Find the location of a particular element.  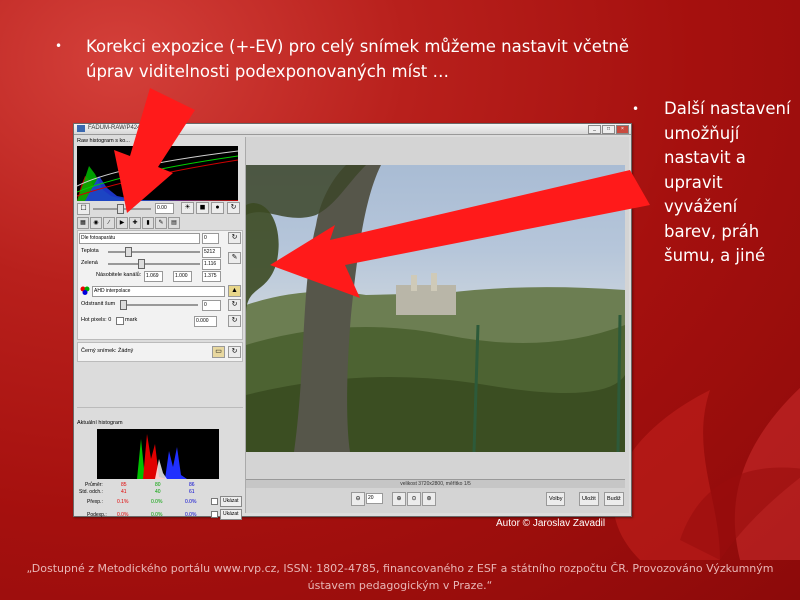

author-credit: Autor © Jaroslav Zavadil is located at coordinates (551, 523).